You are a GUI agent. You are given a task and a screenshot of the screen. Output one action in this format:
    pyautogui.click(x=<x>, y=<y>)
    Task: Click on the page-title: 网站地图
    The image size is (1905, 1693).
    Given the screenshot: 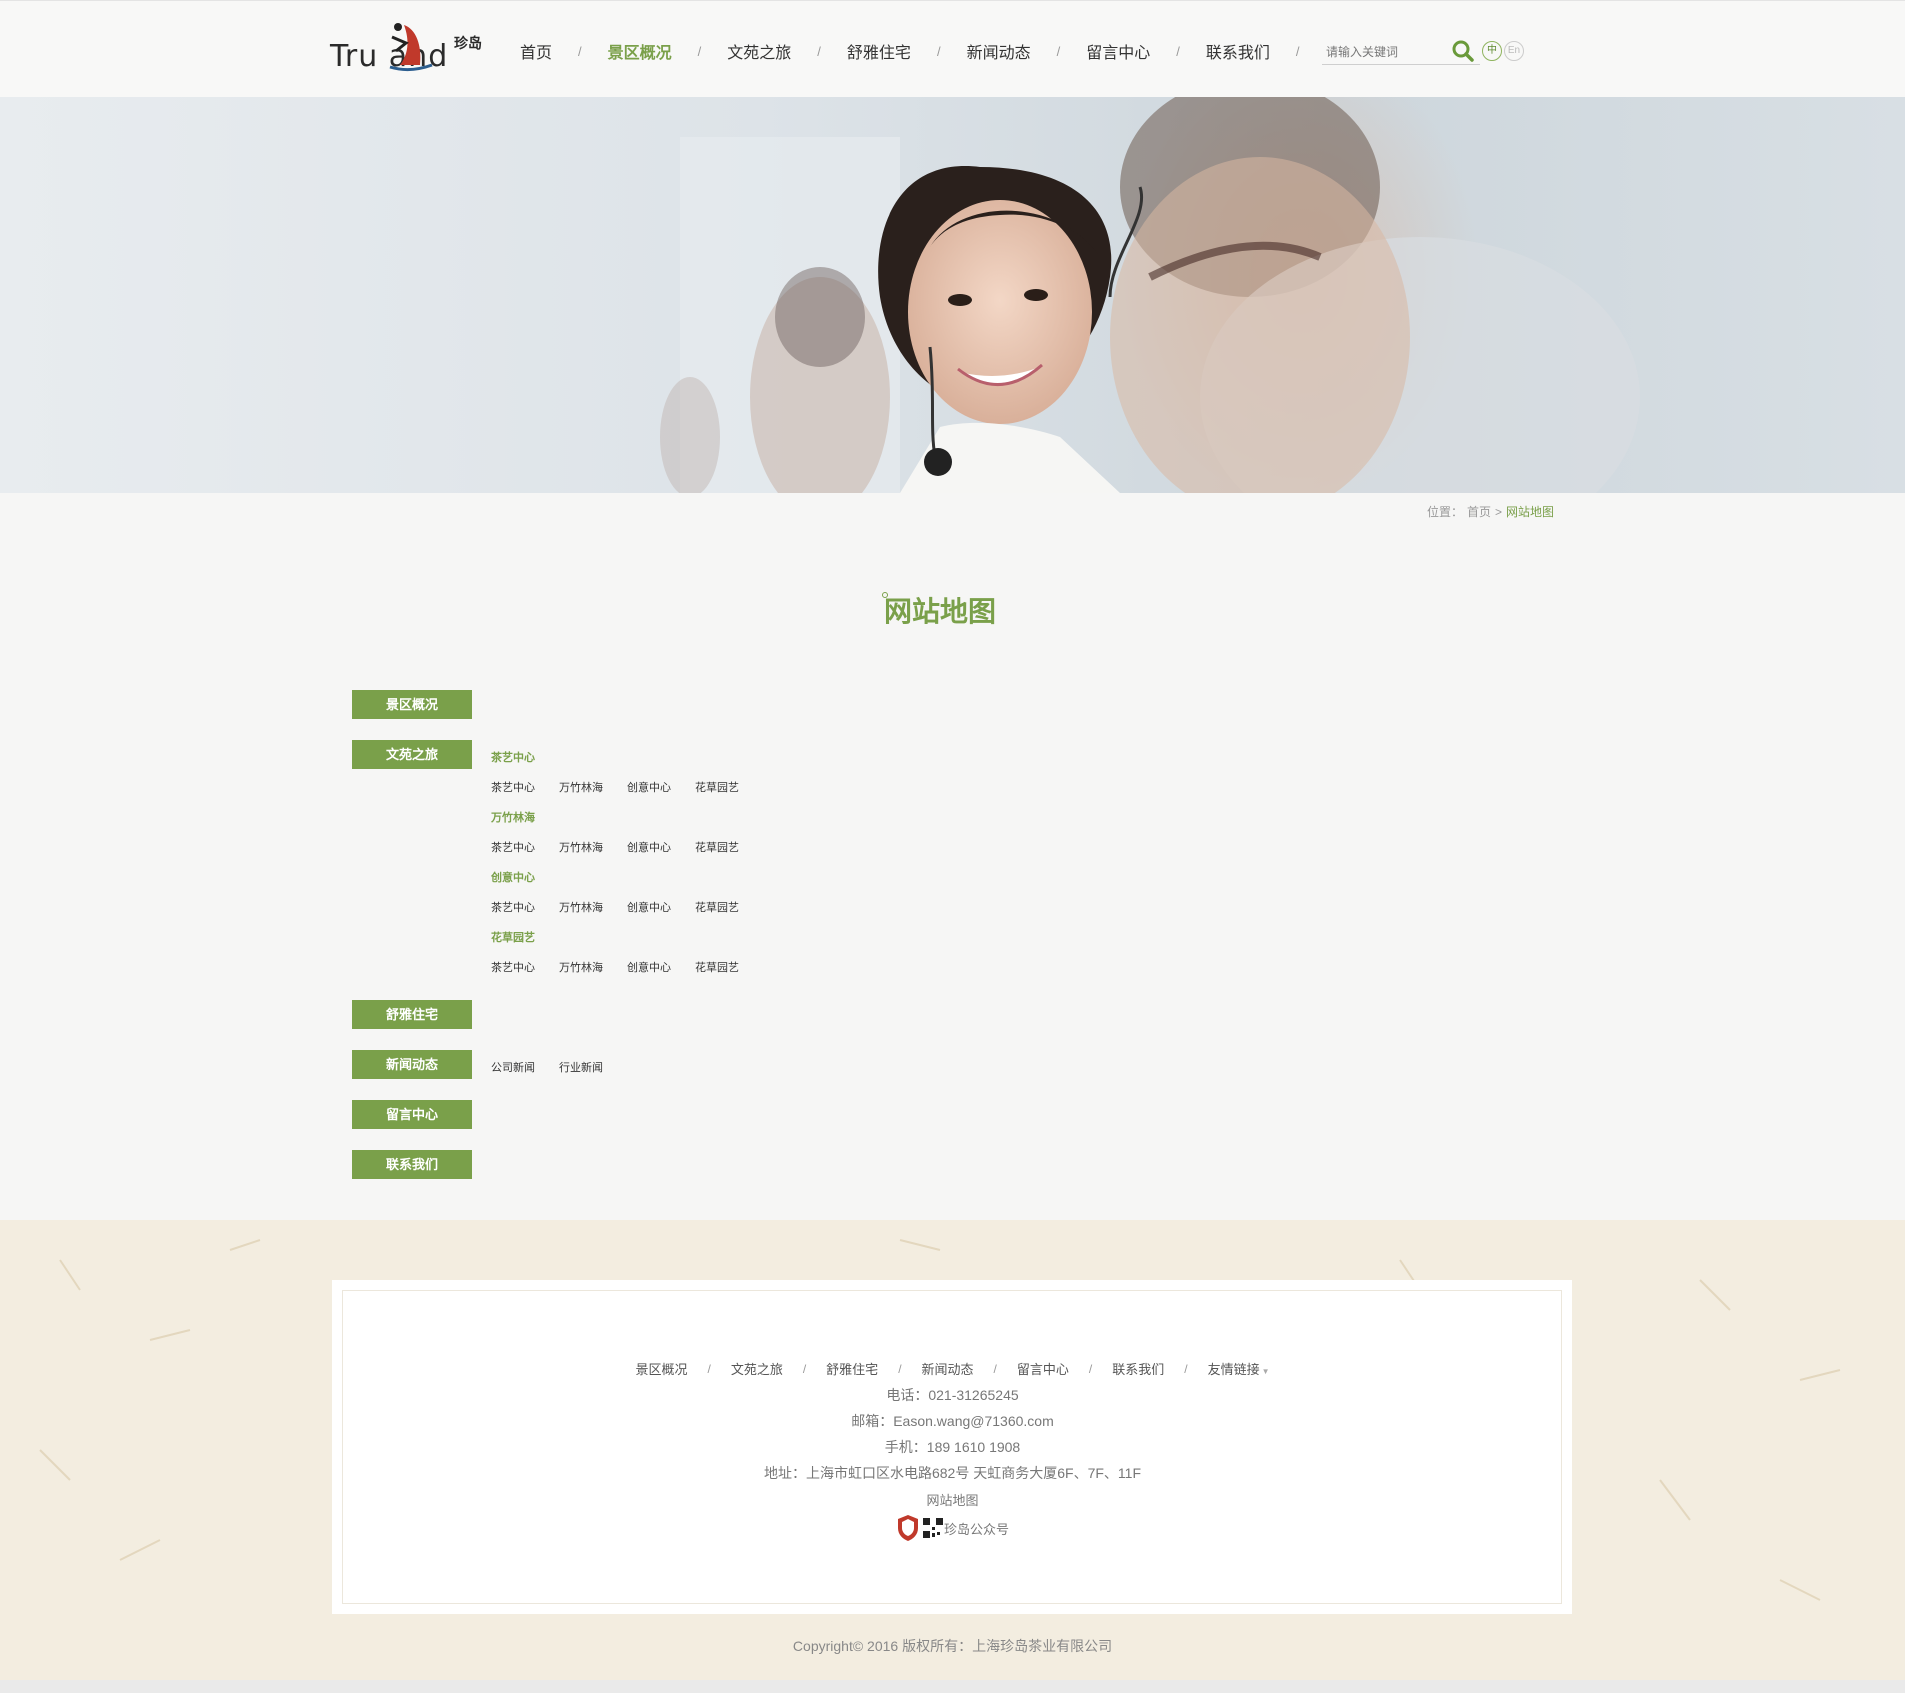 What is the action you would take?
    pyautogui.click(x=940, y=611)
    